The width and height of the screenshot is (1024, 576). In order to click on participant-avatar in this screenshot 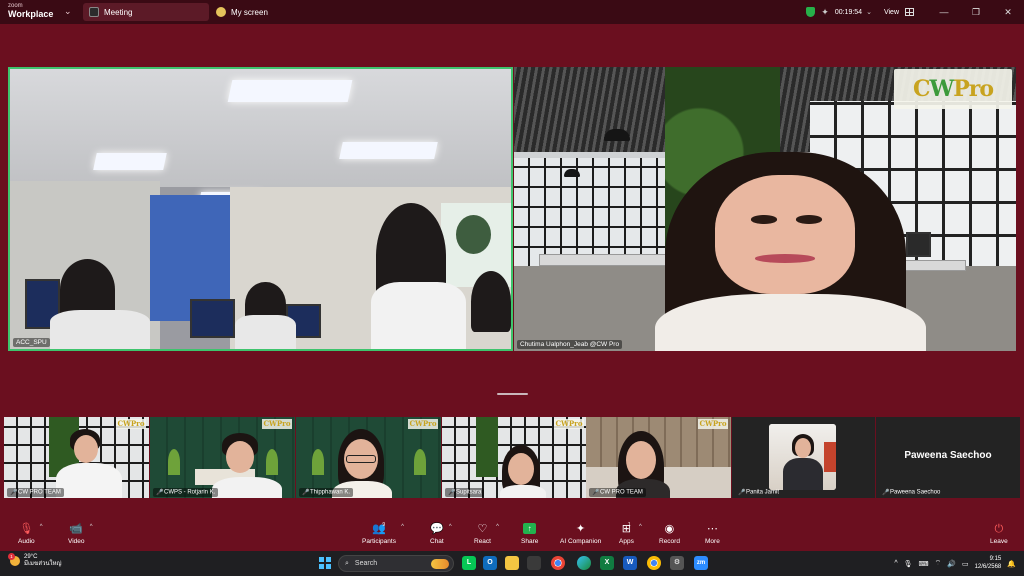, I will do `click(802, 457)`.